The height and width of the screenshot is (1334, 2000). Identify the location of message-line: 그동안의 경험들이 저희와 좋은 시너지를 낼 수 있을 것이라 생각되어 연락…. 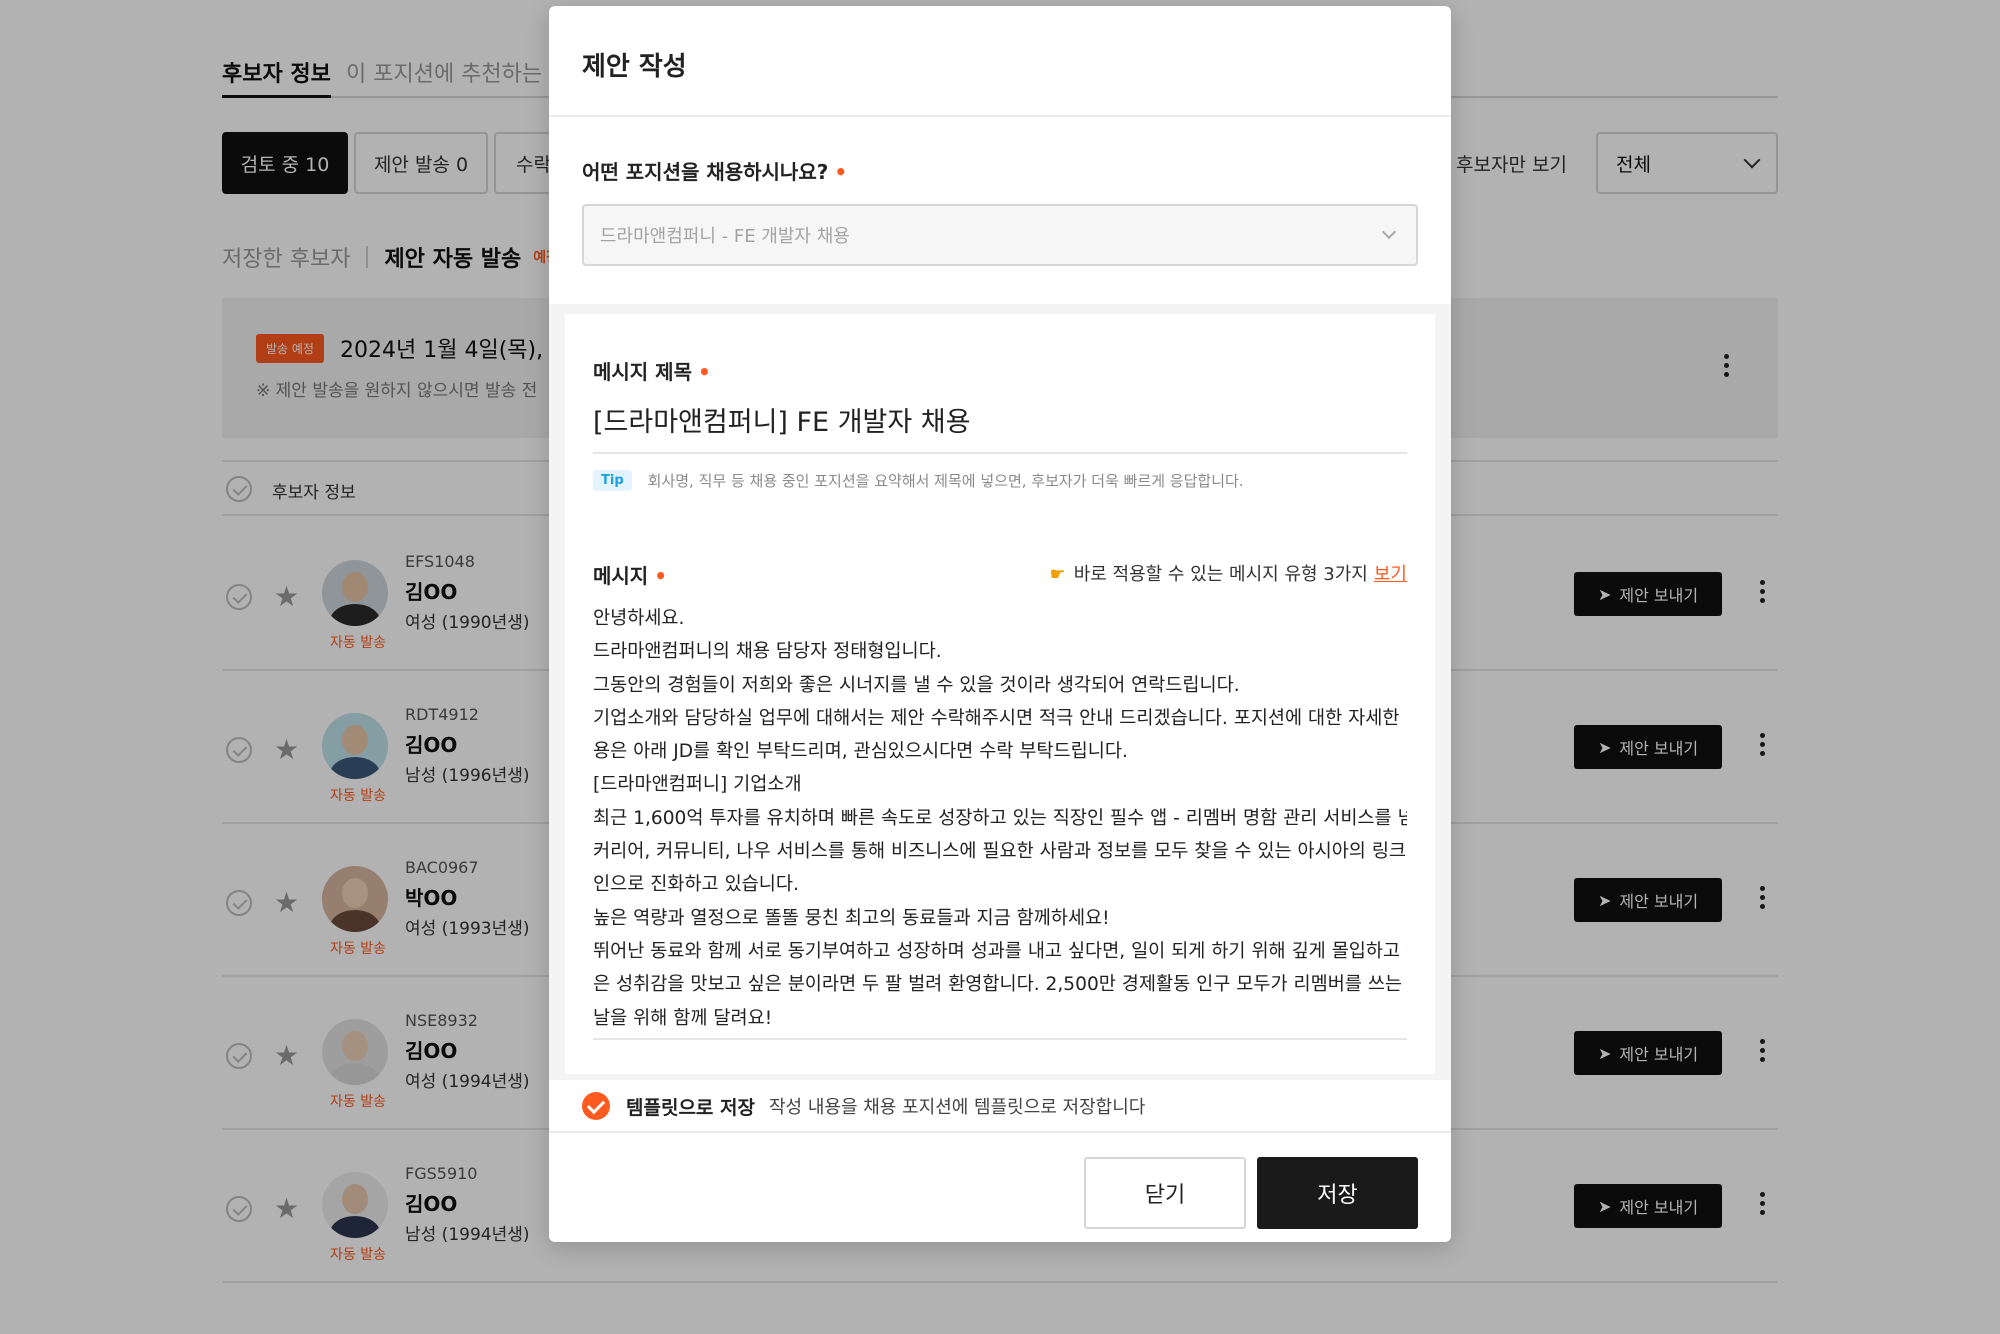
(916, 685).